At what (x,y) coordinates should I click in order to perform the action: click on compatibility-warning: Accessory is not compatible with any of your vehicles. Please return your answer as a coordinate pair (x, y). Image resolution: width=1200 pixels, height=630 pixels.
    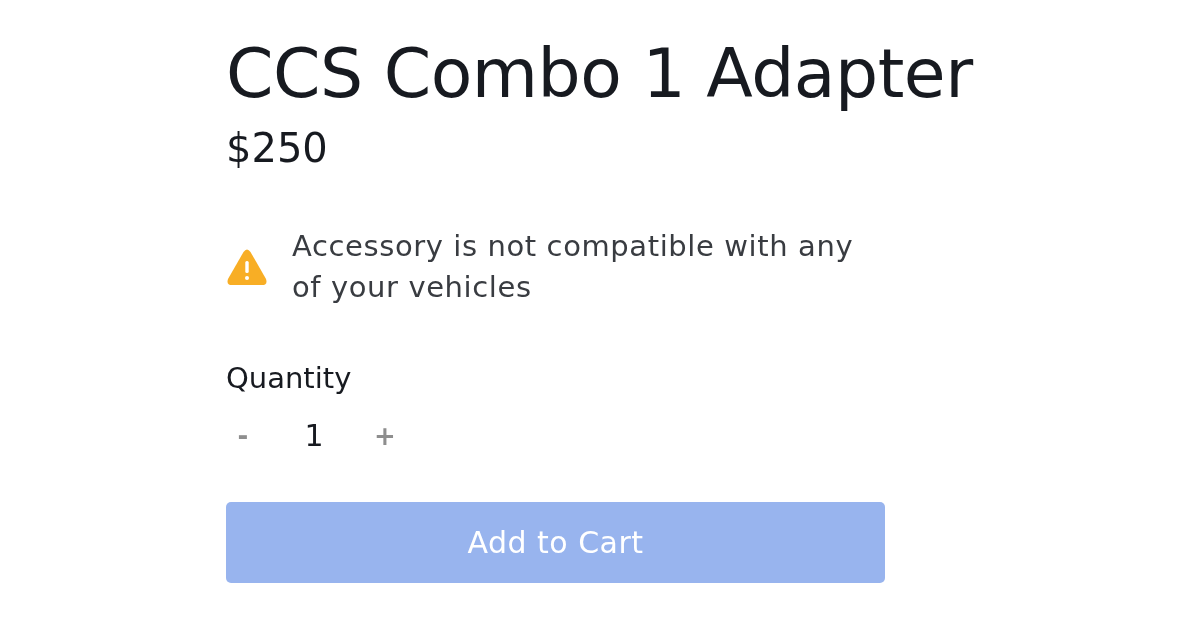
    Looking at the image, I should click on (573, 267).